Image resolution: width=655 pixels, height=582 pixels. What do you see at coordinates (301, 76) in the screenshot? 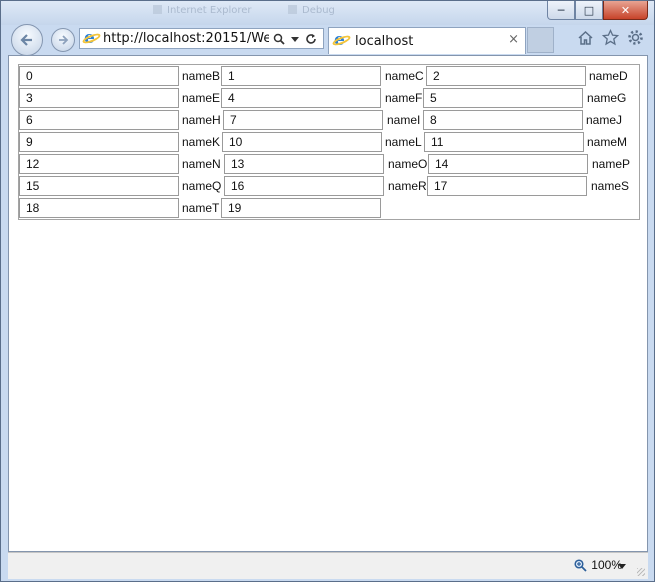
I see `text-input: 1` at bounding box center [301, 76].